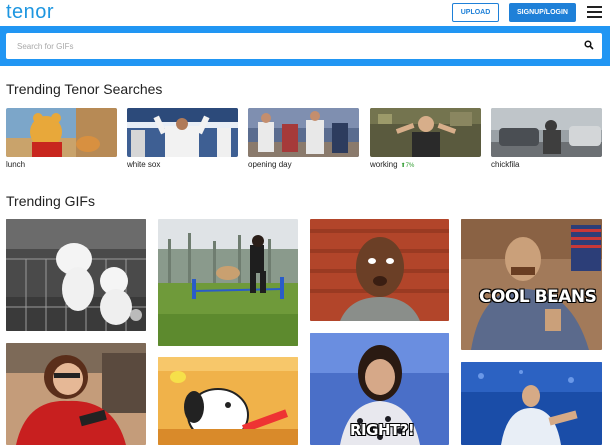 This screenshot has width=610, height=445. I want to click on trend-label-opening-day: opening day, so click(270, 164).